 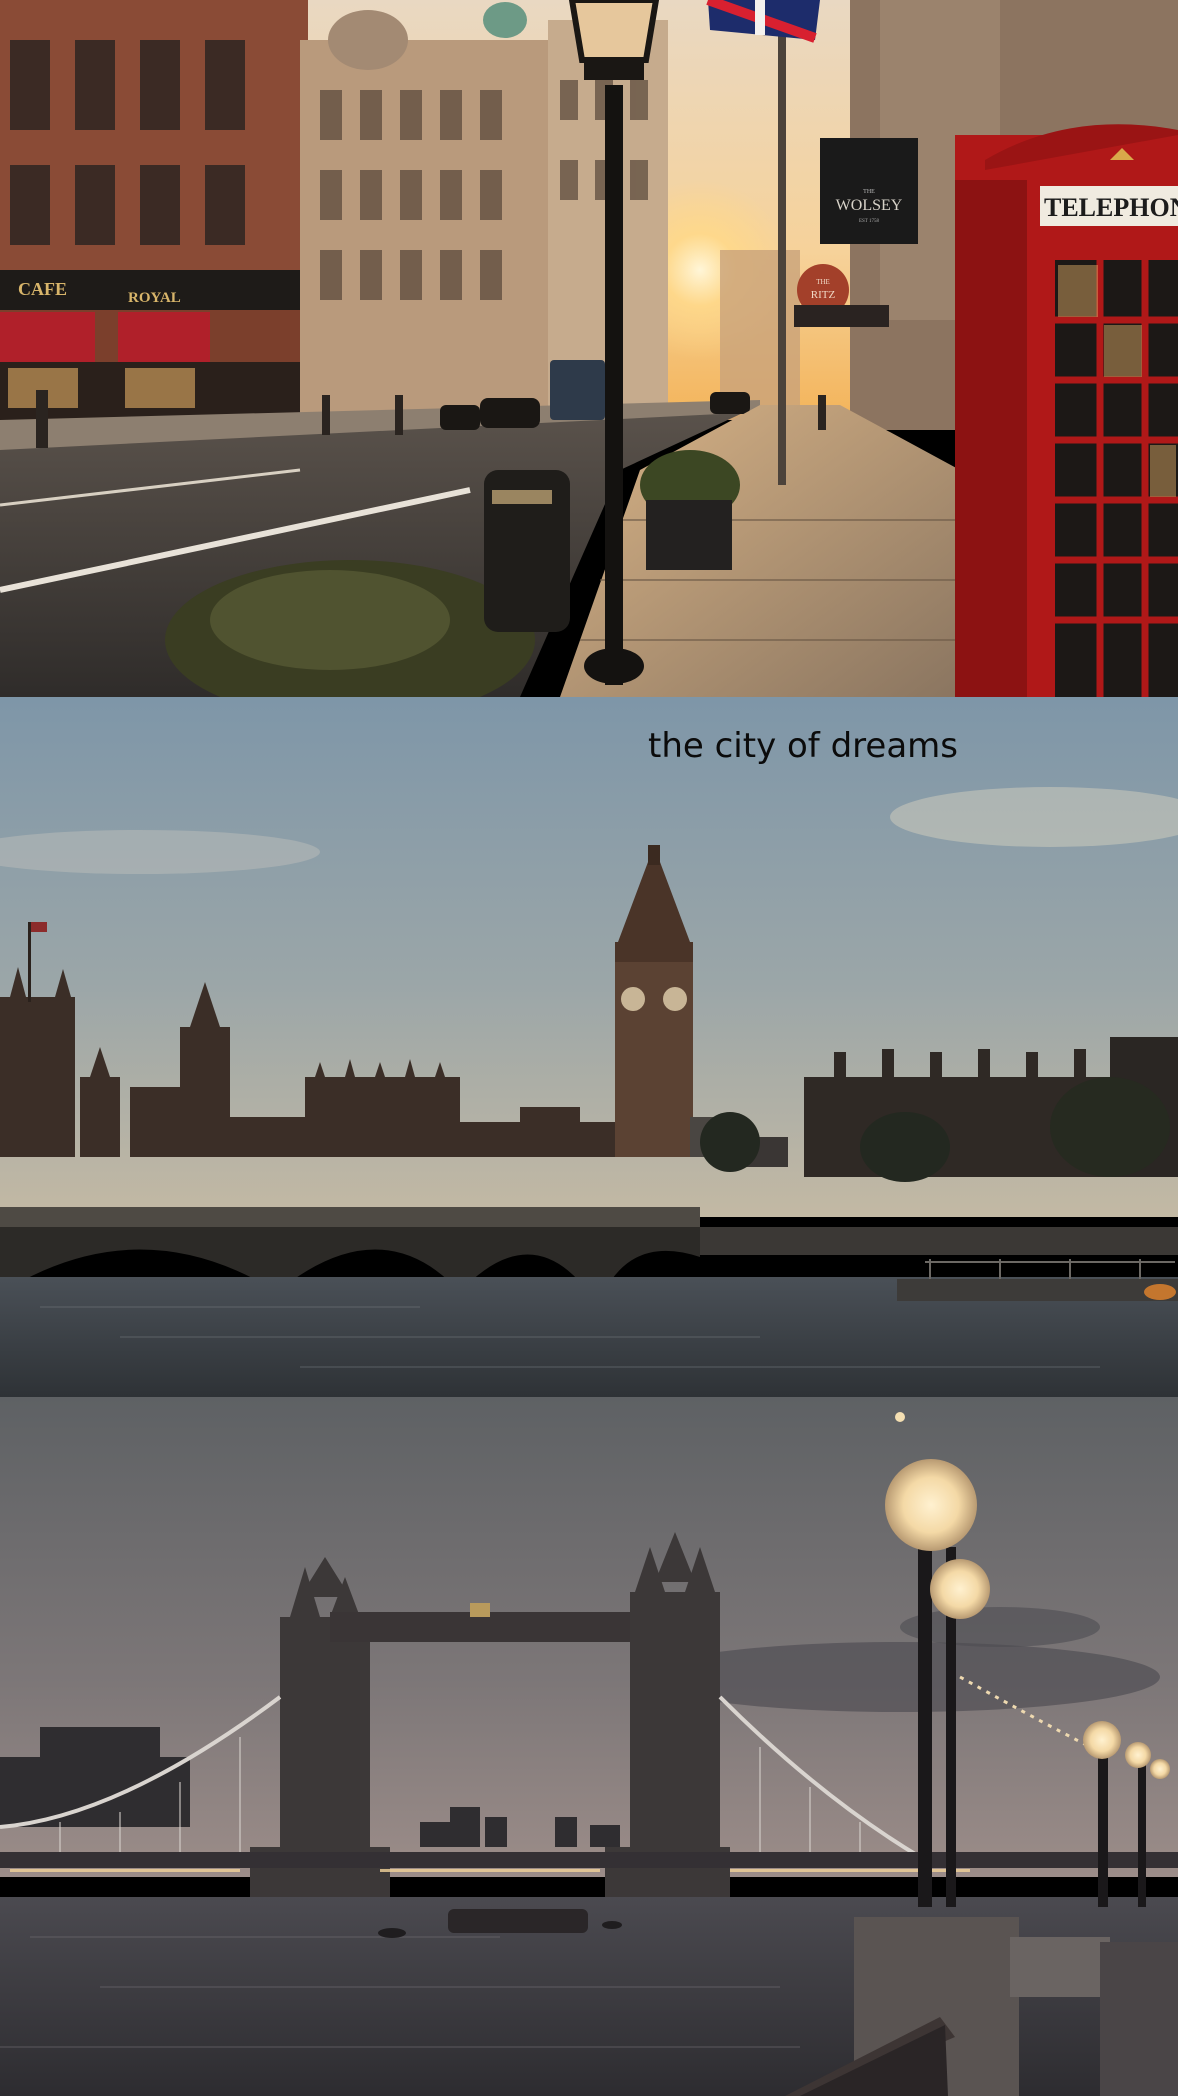 I want to click on telephone-sign-text: TELEPHON, so click(x=1111, y=207).